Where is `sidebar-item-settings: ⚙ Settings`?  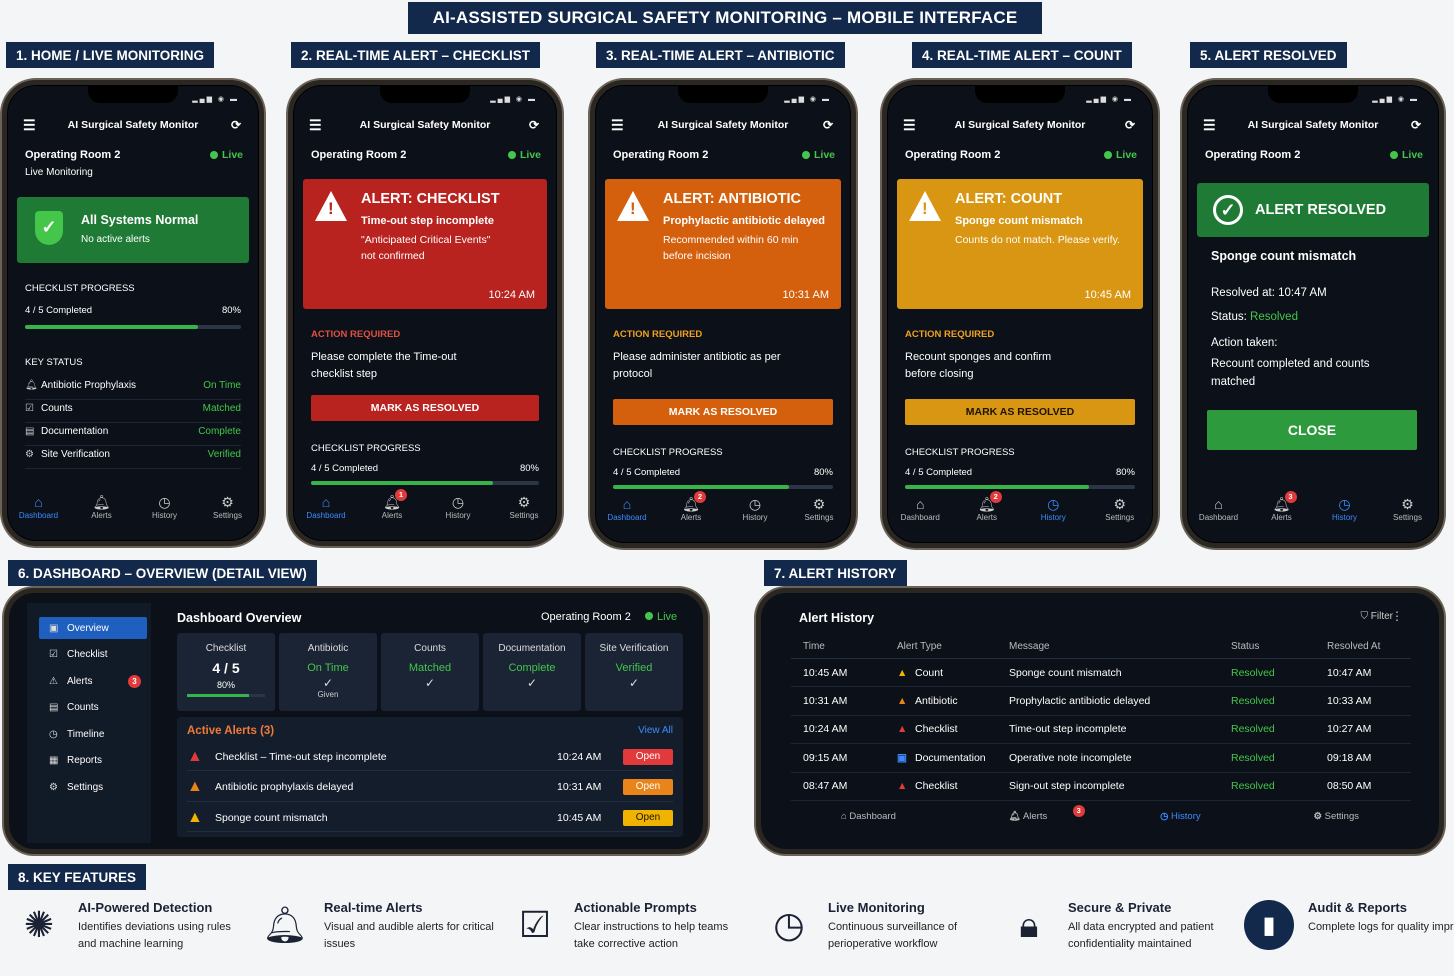
sidebar-item-settings: ⚙ Settings is located at coordinates (93, 787).